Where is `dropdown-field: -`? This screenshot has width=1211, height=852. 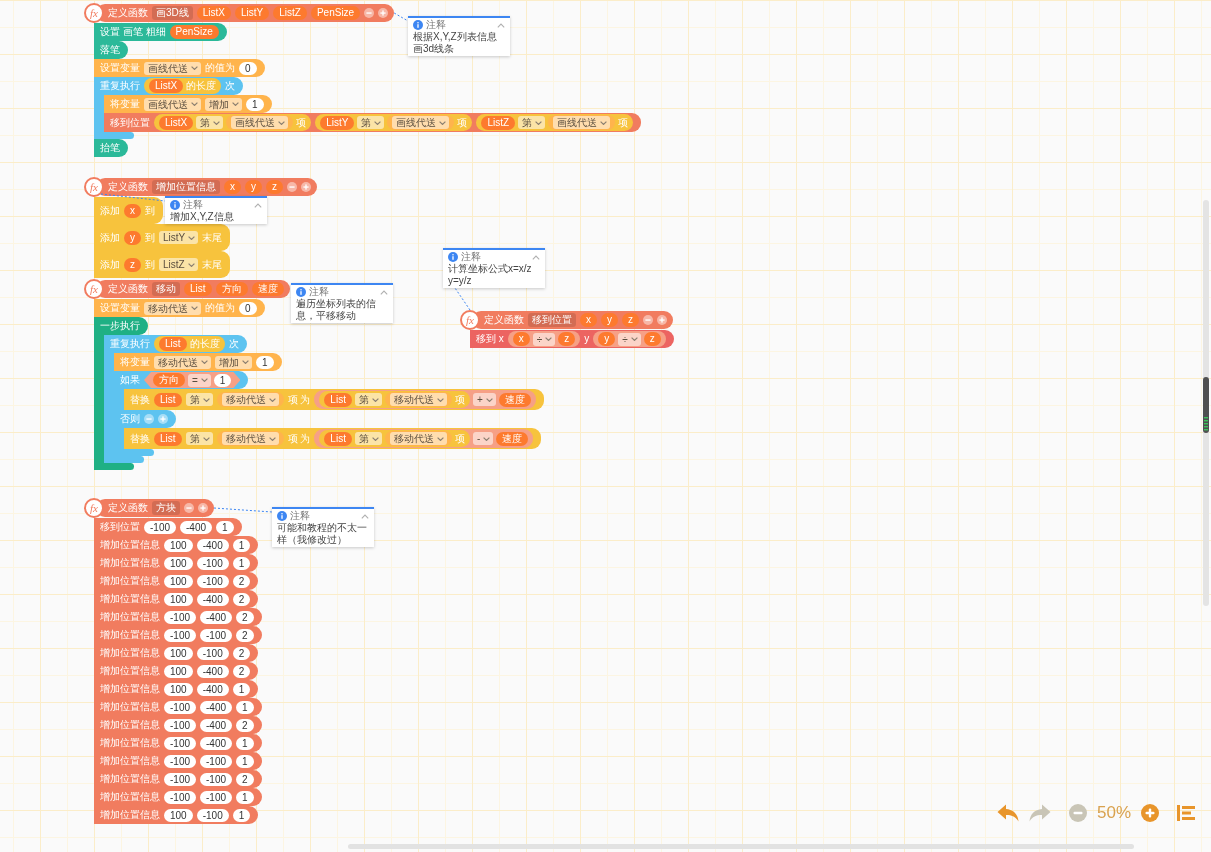 dropdown-field: - is located at coordinates (483, 438).